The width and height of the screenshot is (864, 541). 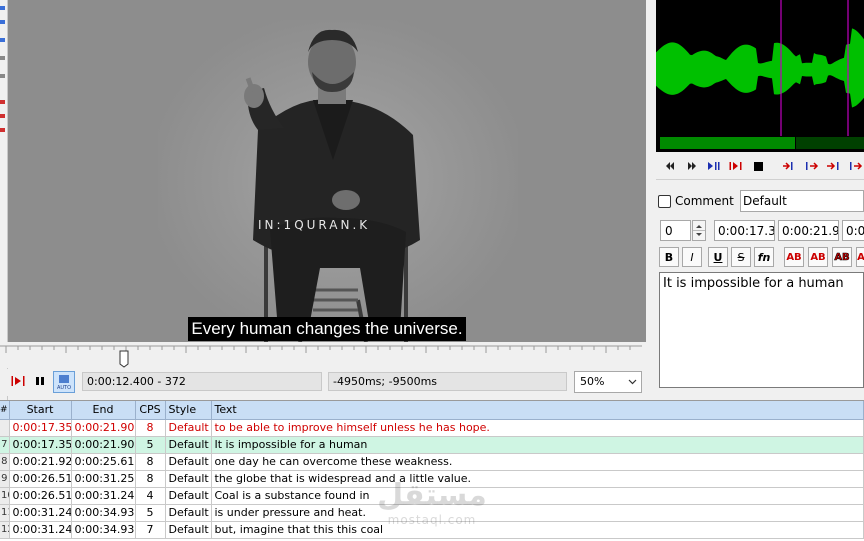 What do you see at coordinates (150, 410) in the screenshot?
I see `column-header-cps: CPS` at bounding box center [150, 410].